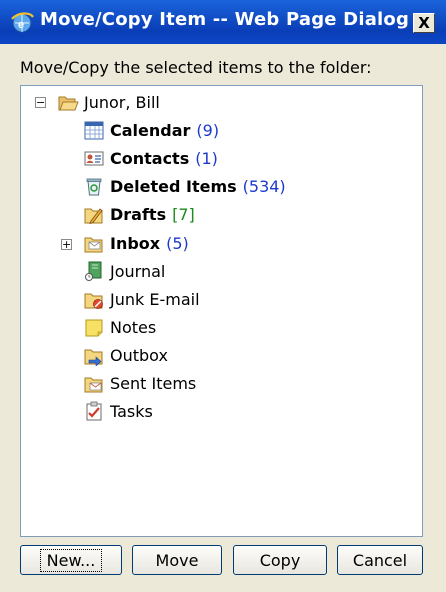 The image size is (446, 592). I want to click on ie-globe-icon: e, so click(22, 22).